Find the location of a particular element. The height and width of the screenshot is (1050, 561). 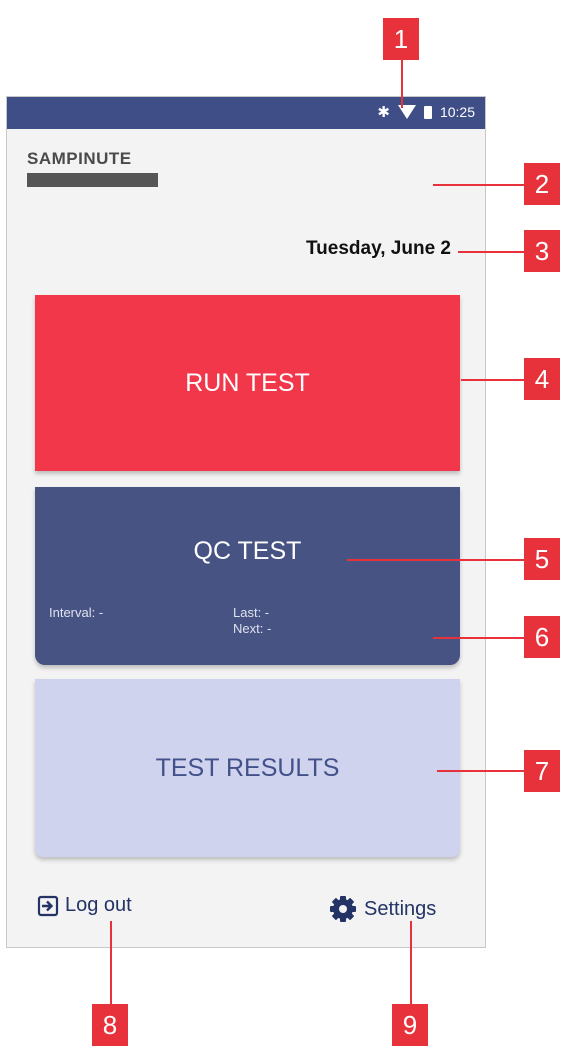

callout-8: 8 is located at coordinates (110, 1025).